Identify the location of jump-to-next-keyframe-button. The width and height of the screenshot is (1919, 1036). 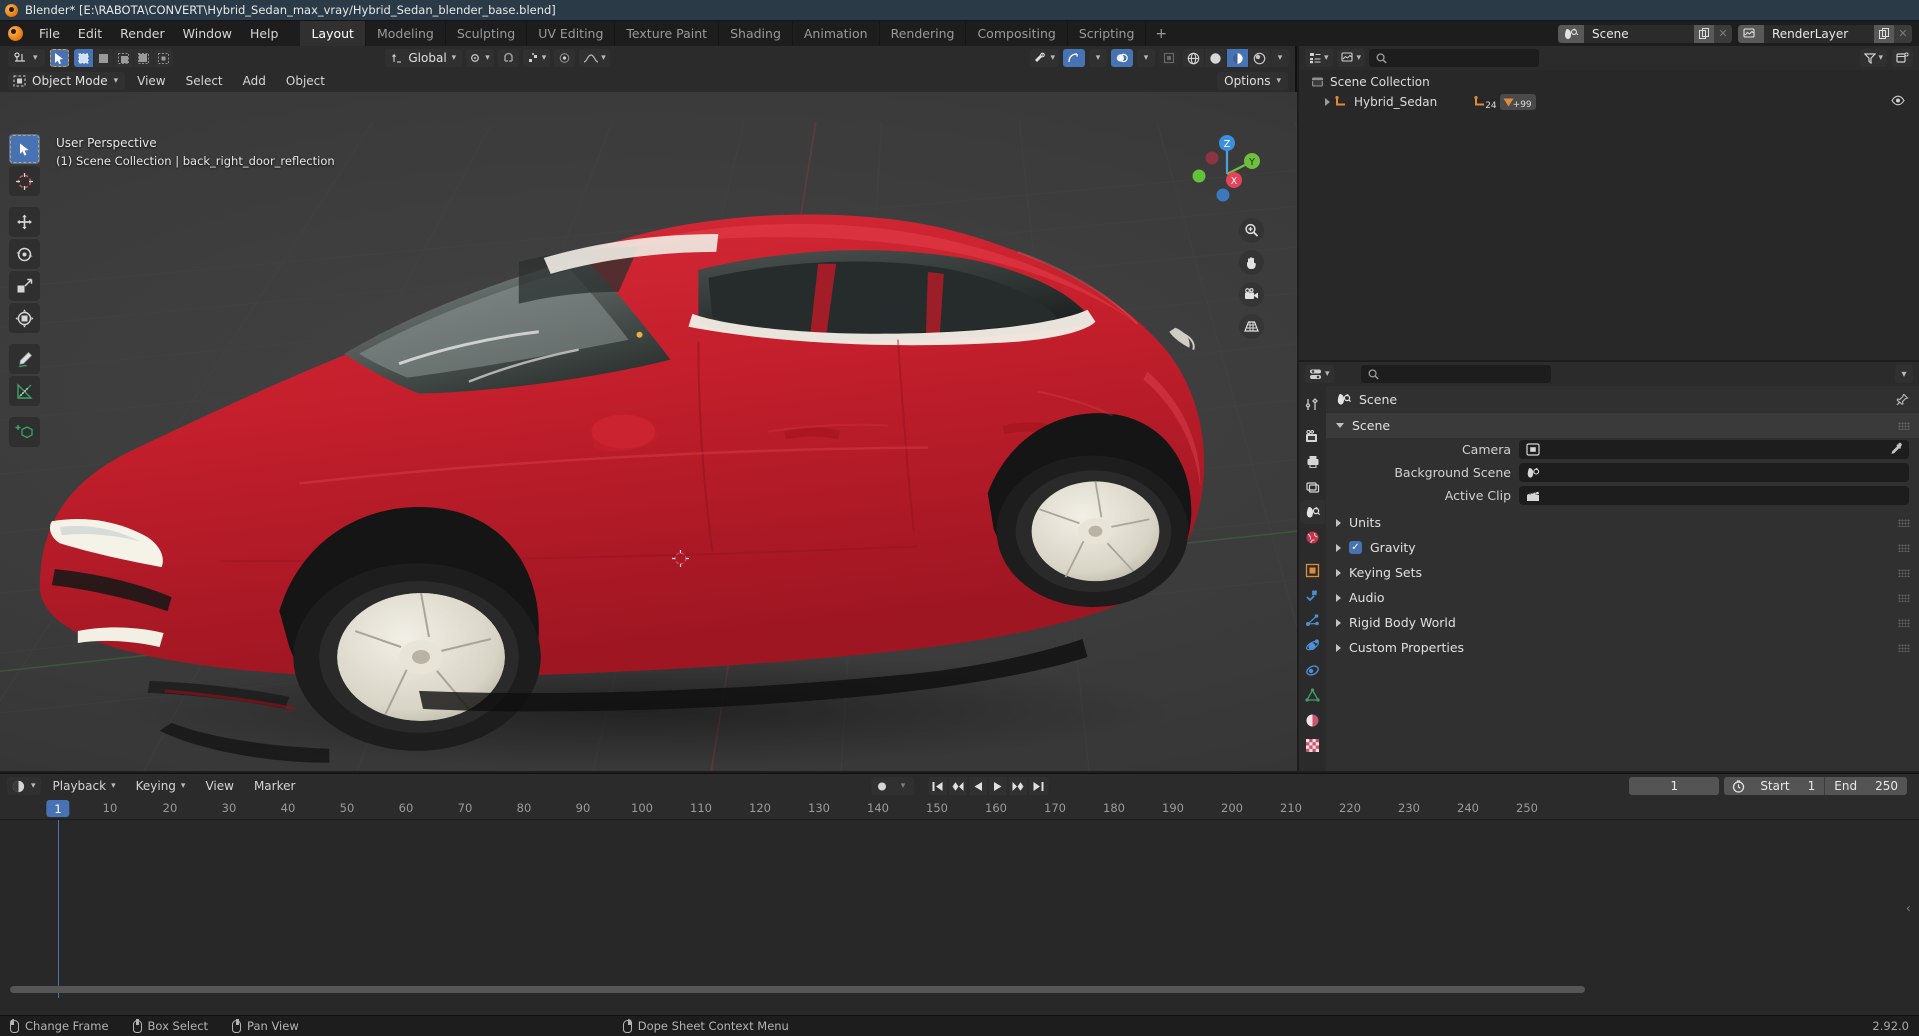
(1018, 786).